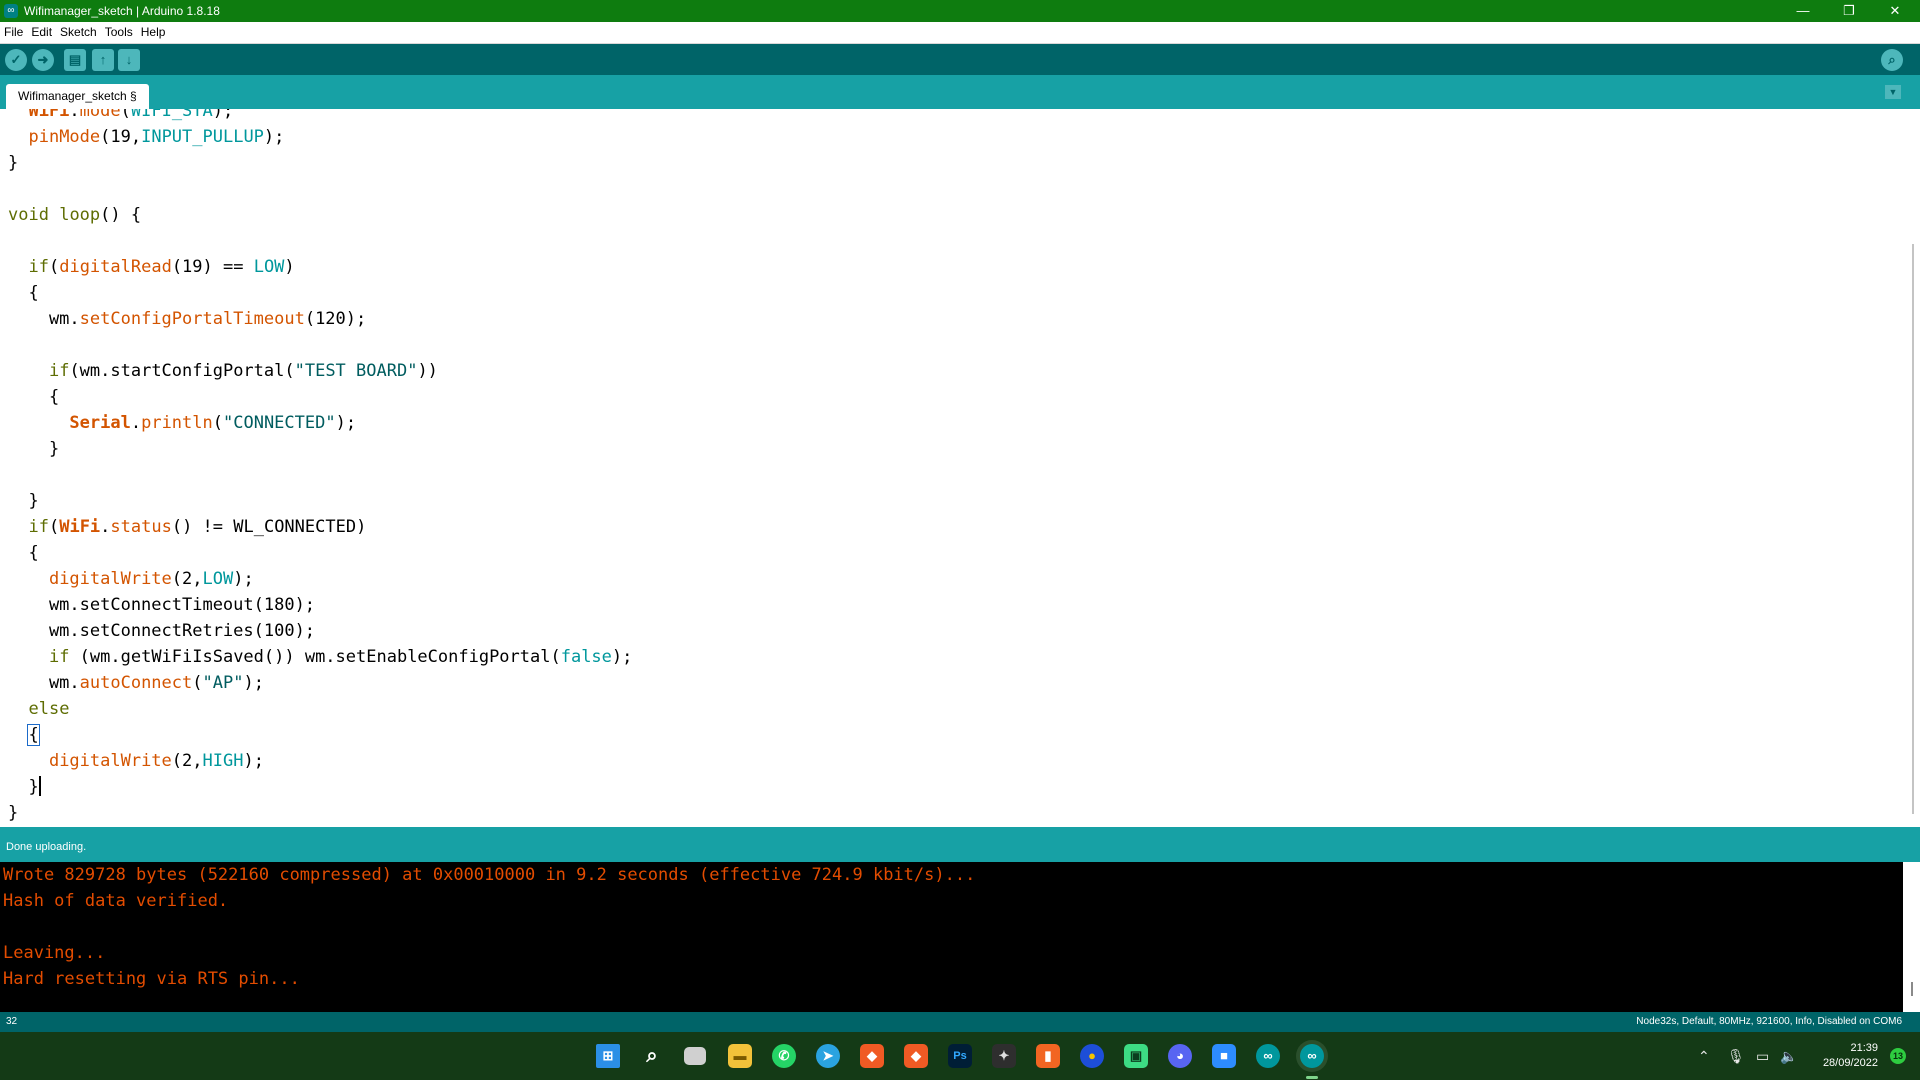 The width and height of the screenshot is (1920, 1080). I want to click on notification-badge: 13, so click(1898, 1056).